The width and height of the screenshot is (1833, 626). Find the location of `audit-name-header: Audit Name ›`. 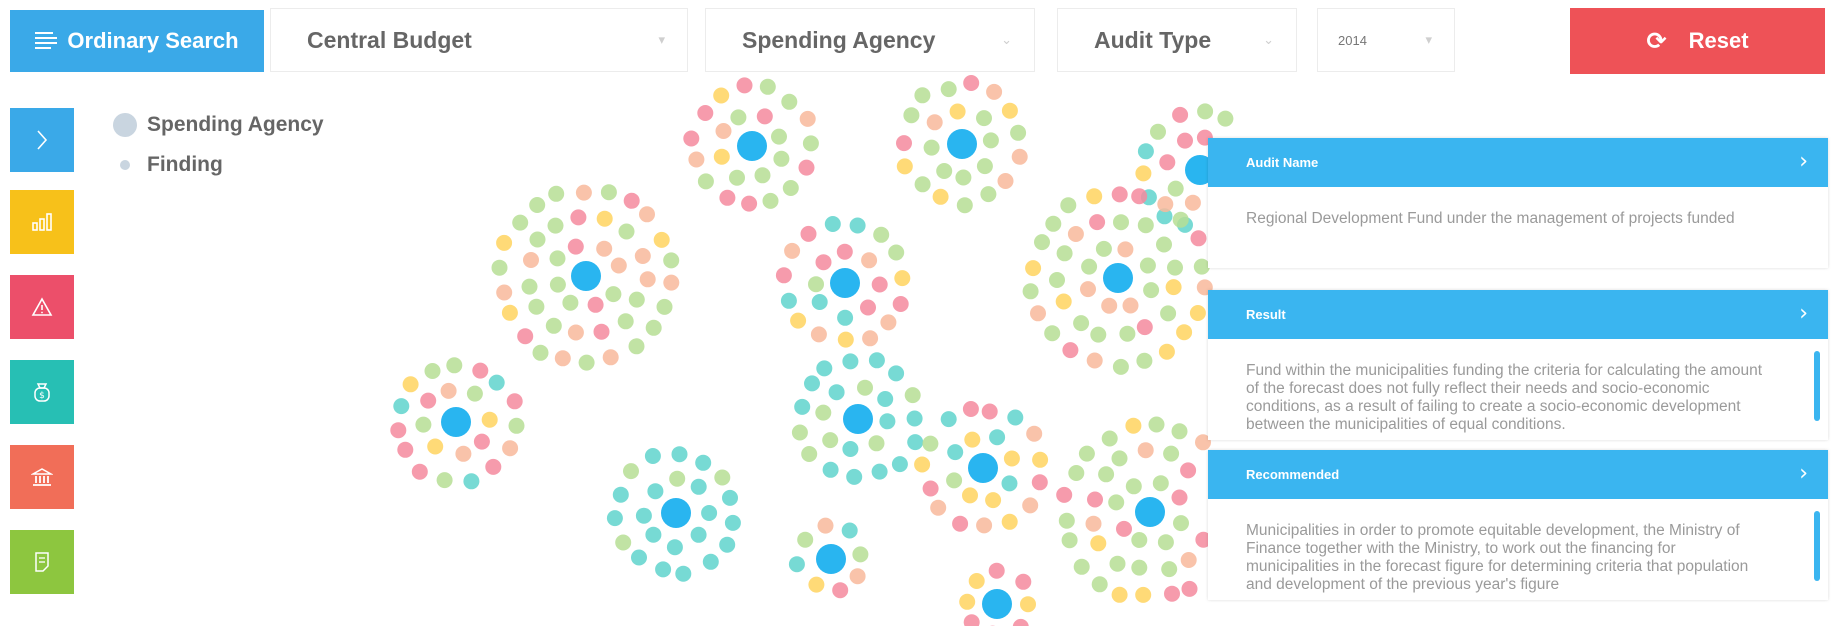

audit-name-header: Audit Name › is located at coordinates (1518, 162).